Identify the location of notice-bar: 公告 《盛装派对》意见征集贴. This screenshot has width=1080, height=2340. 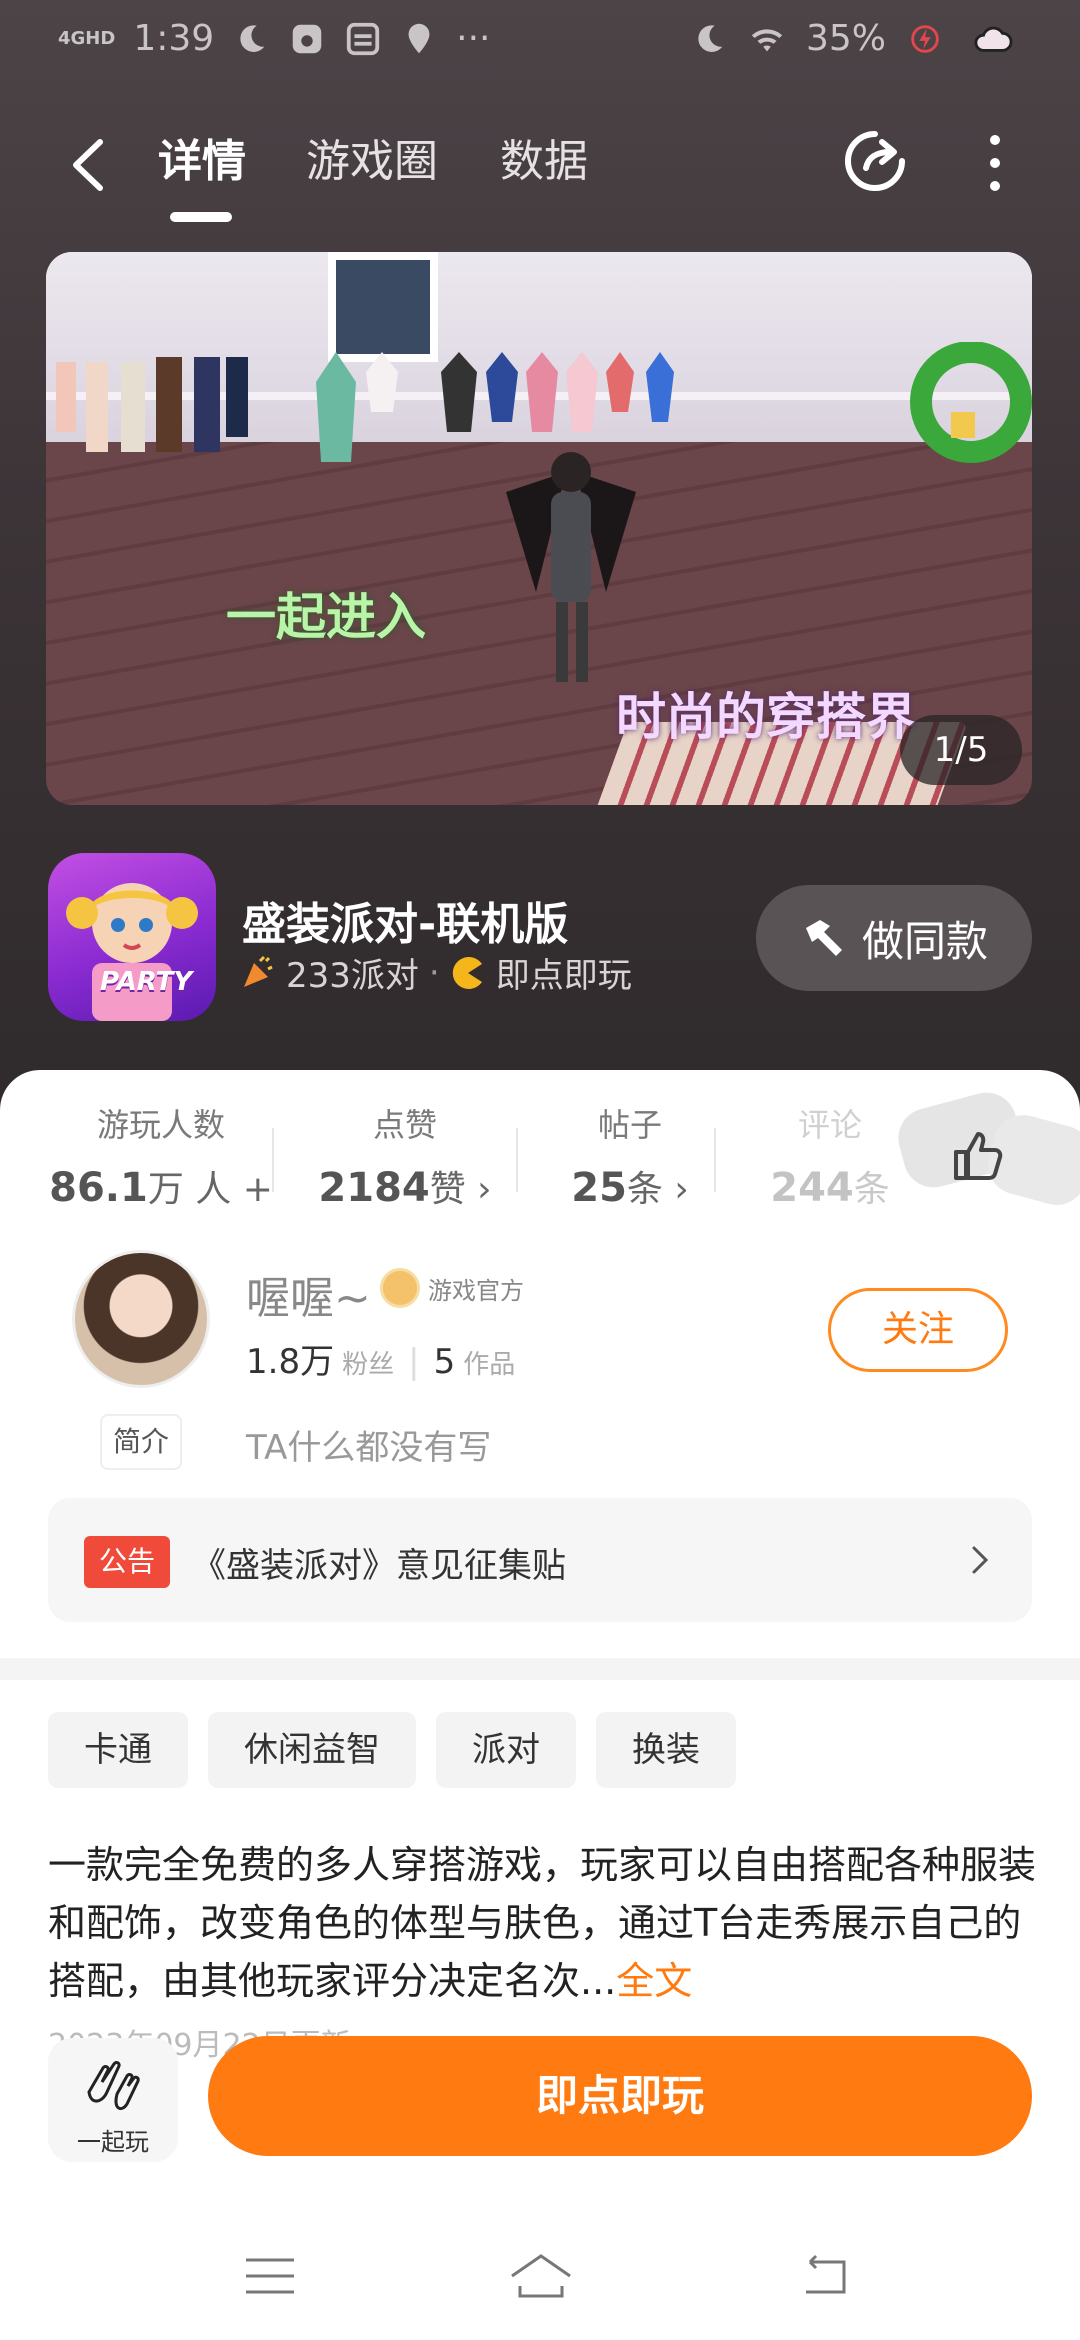
(540, 1560).